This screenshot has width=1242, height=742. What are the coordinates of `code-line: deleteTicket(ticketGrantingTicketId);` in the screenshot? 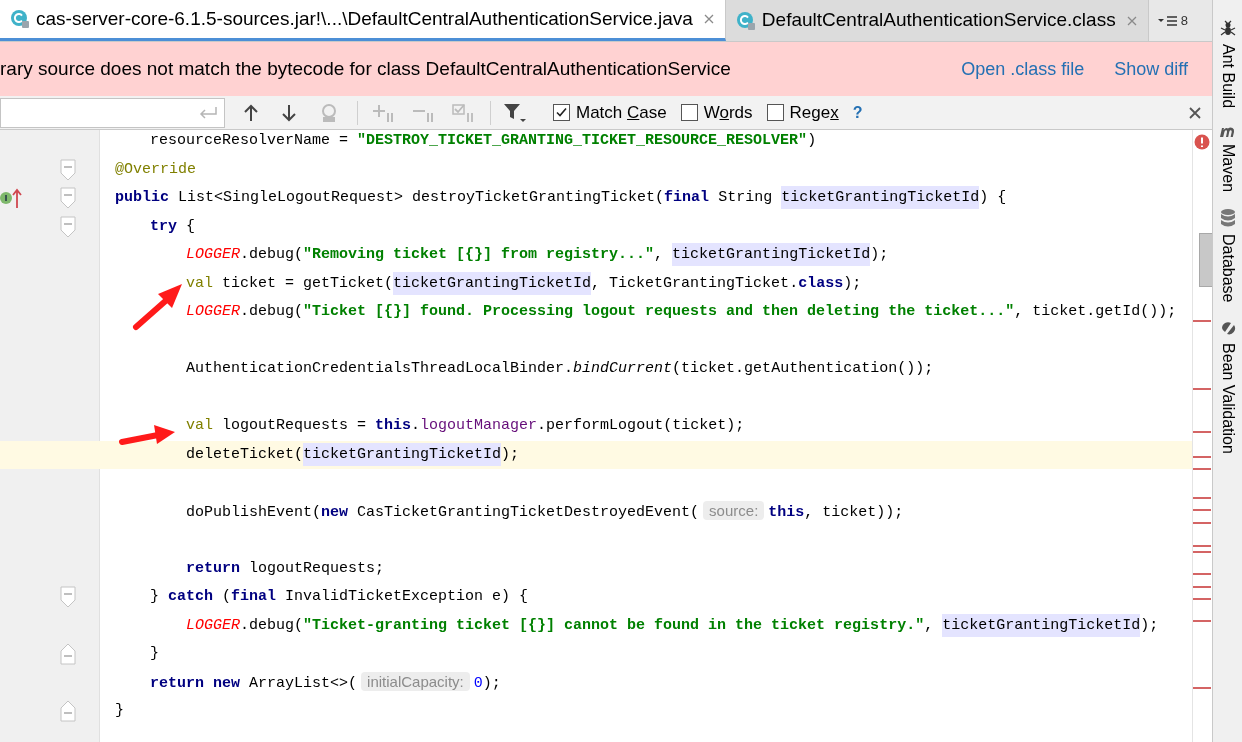 It's located at (353, 454).